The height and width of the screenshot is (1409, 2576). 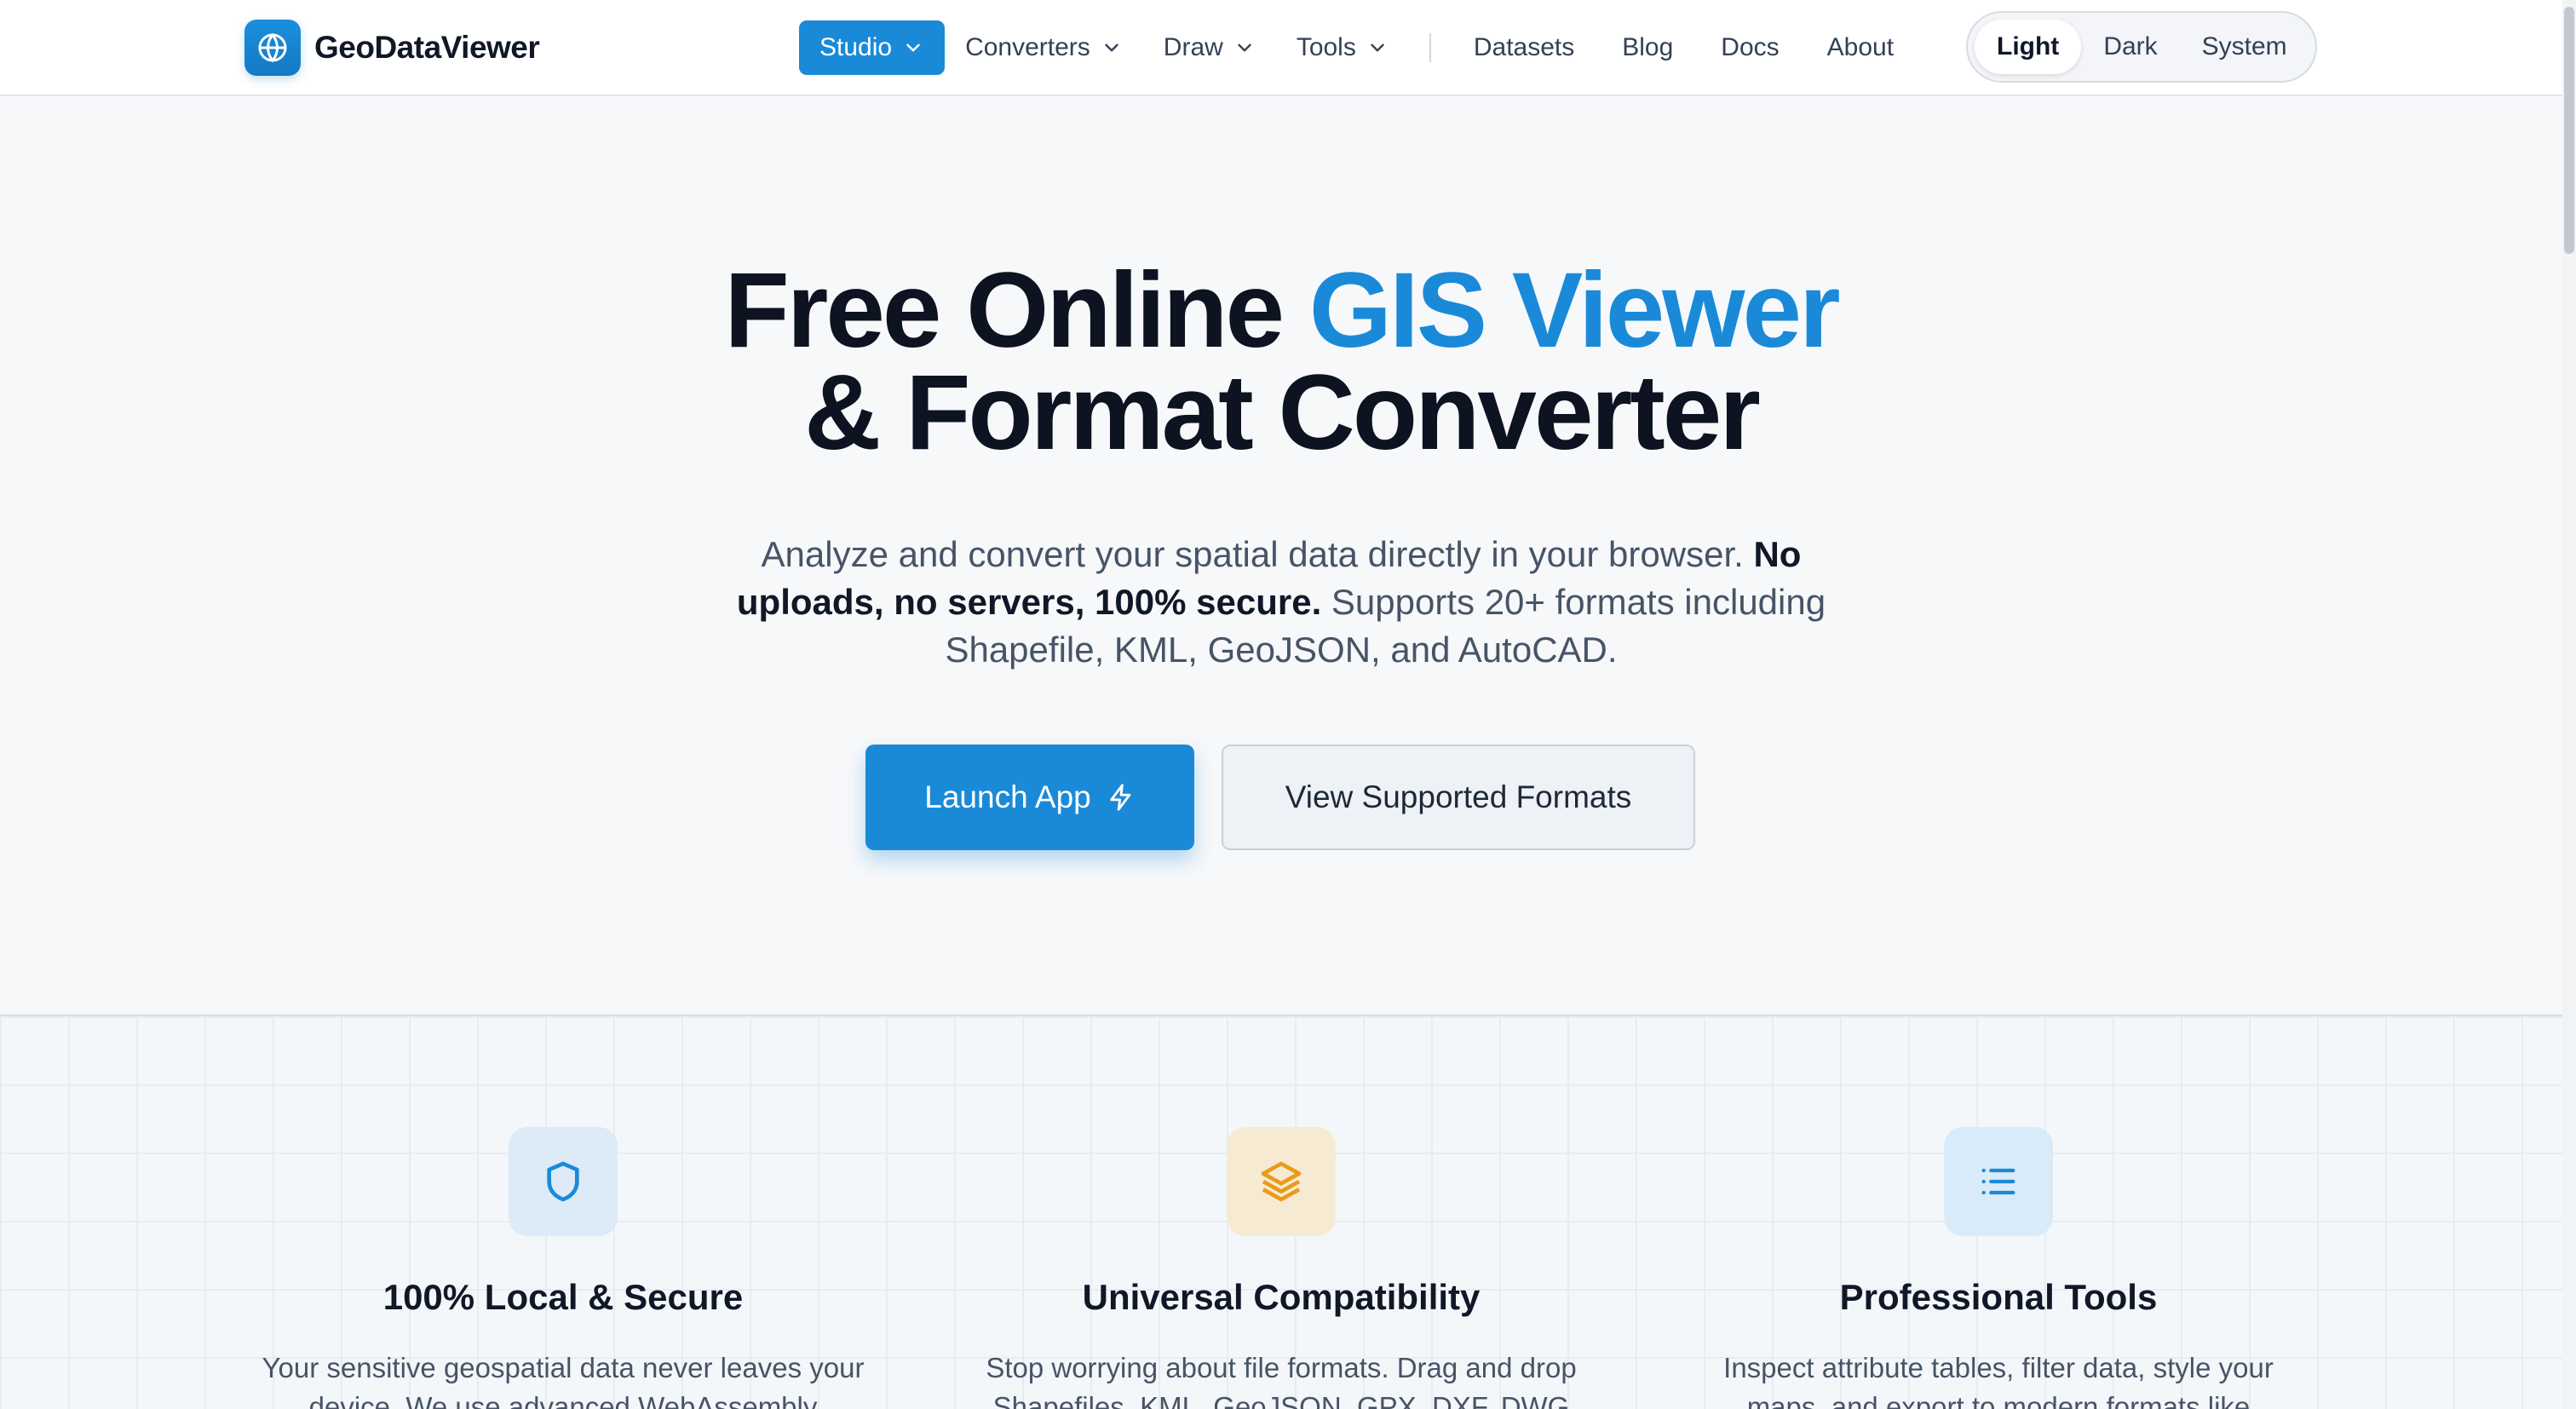 I want to click on layers-icon, so click(x=1282, y=1181).